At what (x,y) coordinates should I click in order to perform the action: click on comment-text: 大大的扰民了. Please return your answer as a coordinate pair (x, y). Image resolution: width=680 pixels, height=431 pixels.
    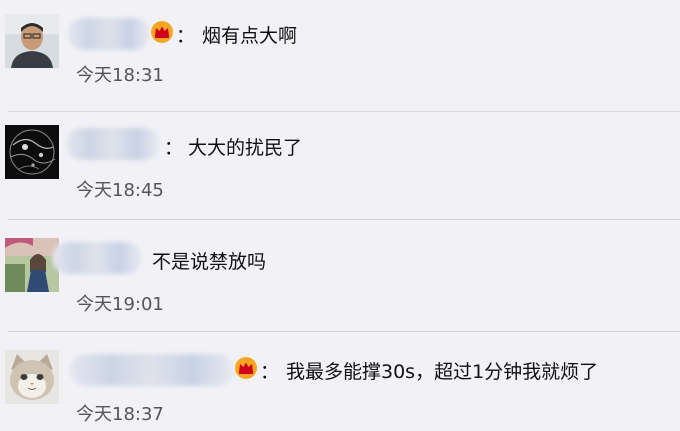
    Looking at the image, I should click on (245, 148).